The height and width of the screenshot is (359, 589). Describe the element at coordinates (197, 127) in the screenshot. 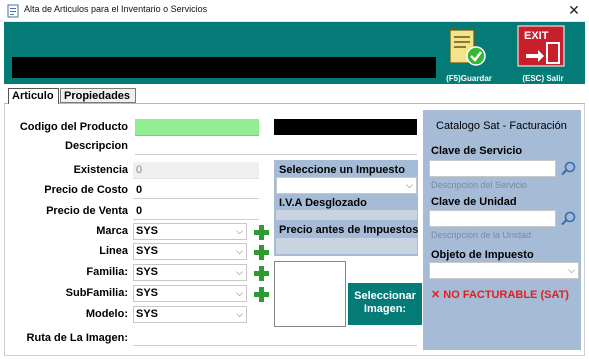

I see `codigo-input` at that location.